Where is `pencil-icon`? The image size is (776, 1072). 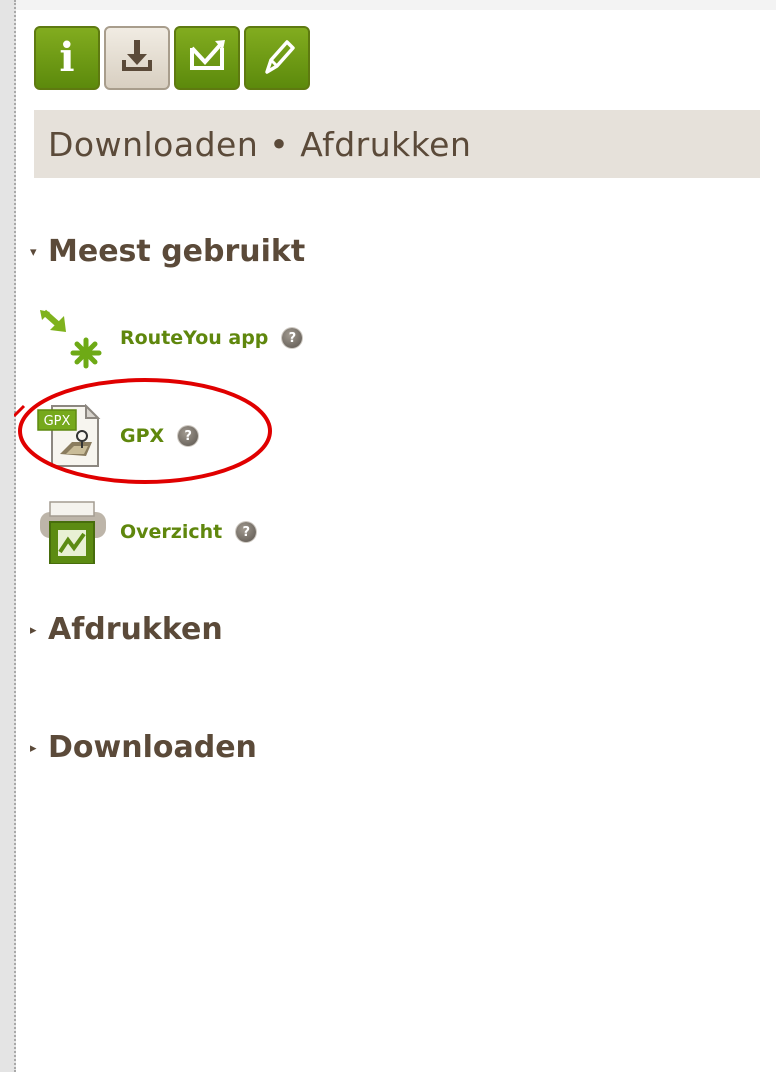
pencil-icon is located at coordinates (277, 58).